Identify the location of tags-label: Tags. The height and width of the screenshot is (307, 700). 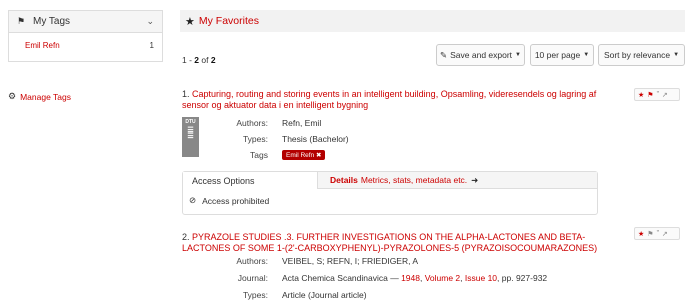
(259, 155).